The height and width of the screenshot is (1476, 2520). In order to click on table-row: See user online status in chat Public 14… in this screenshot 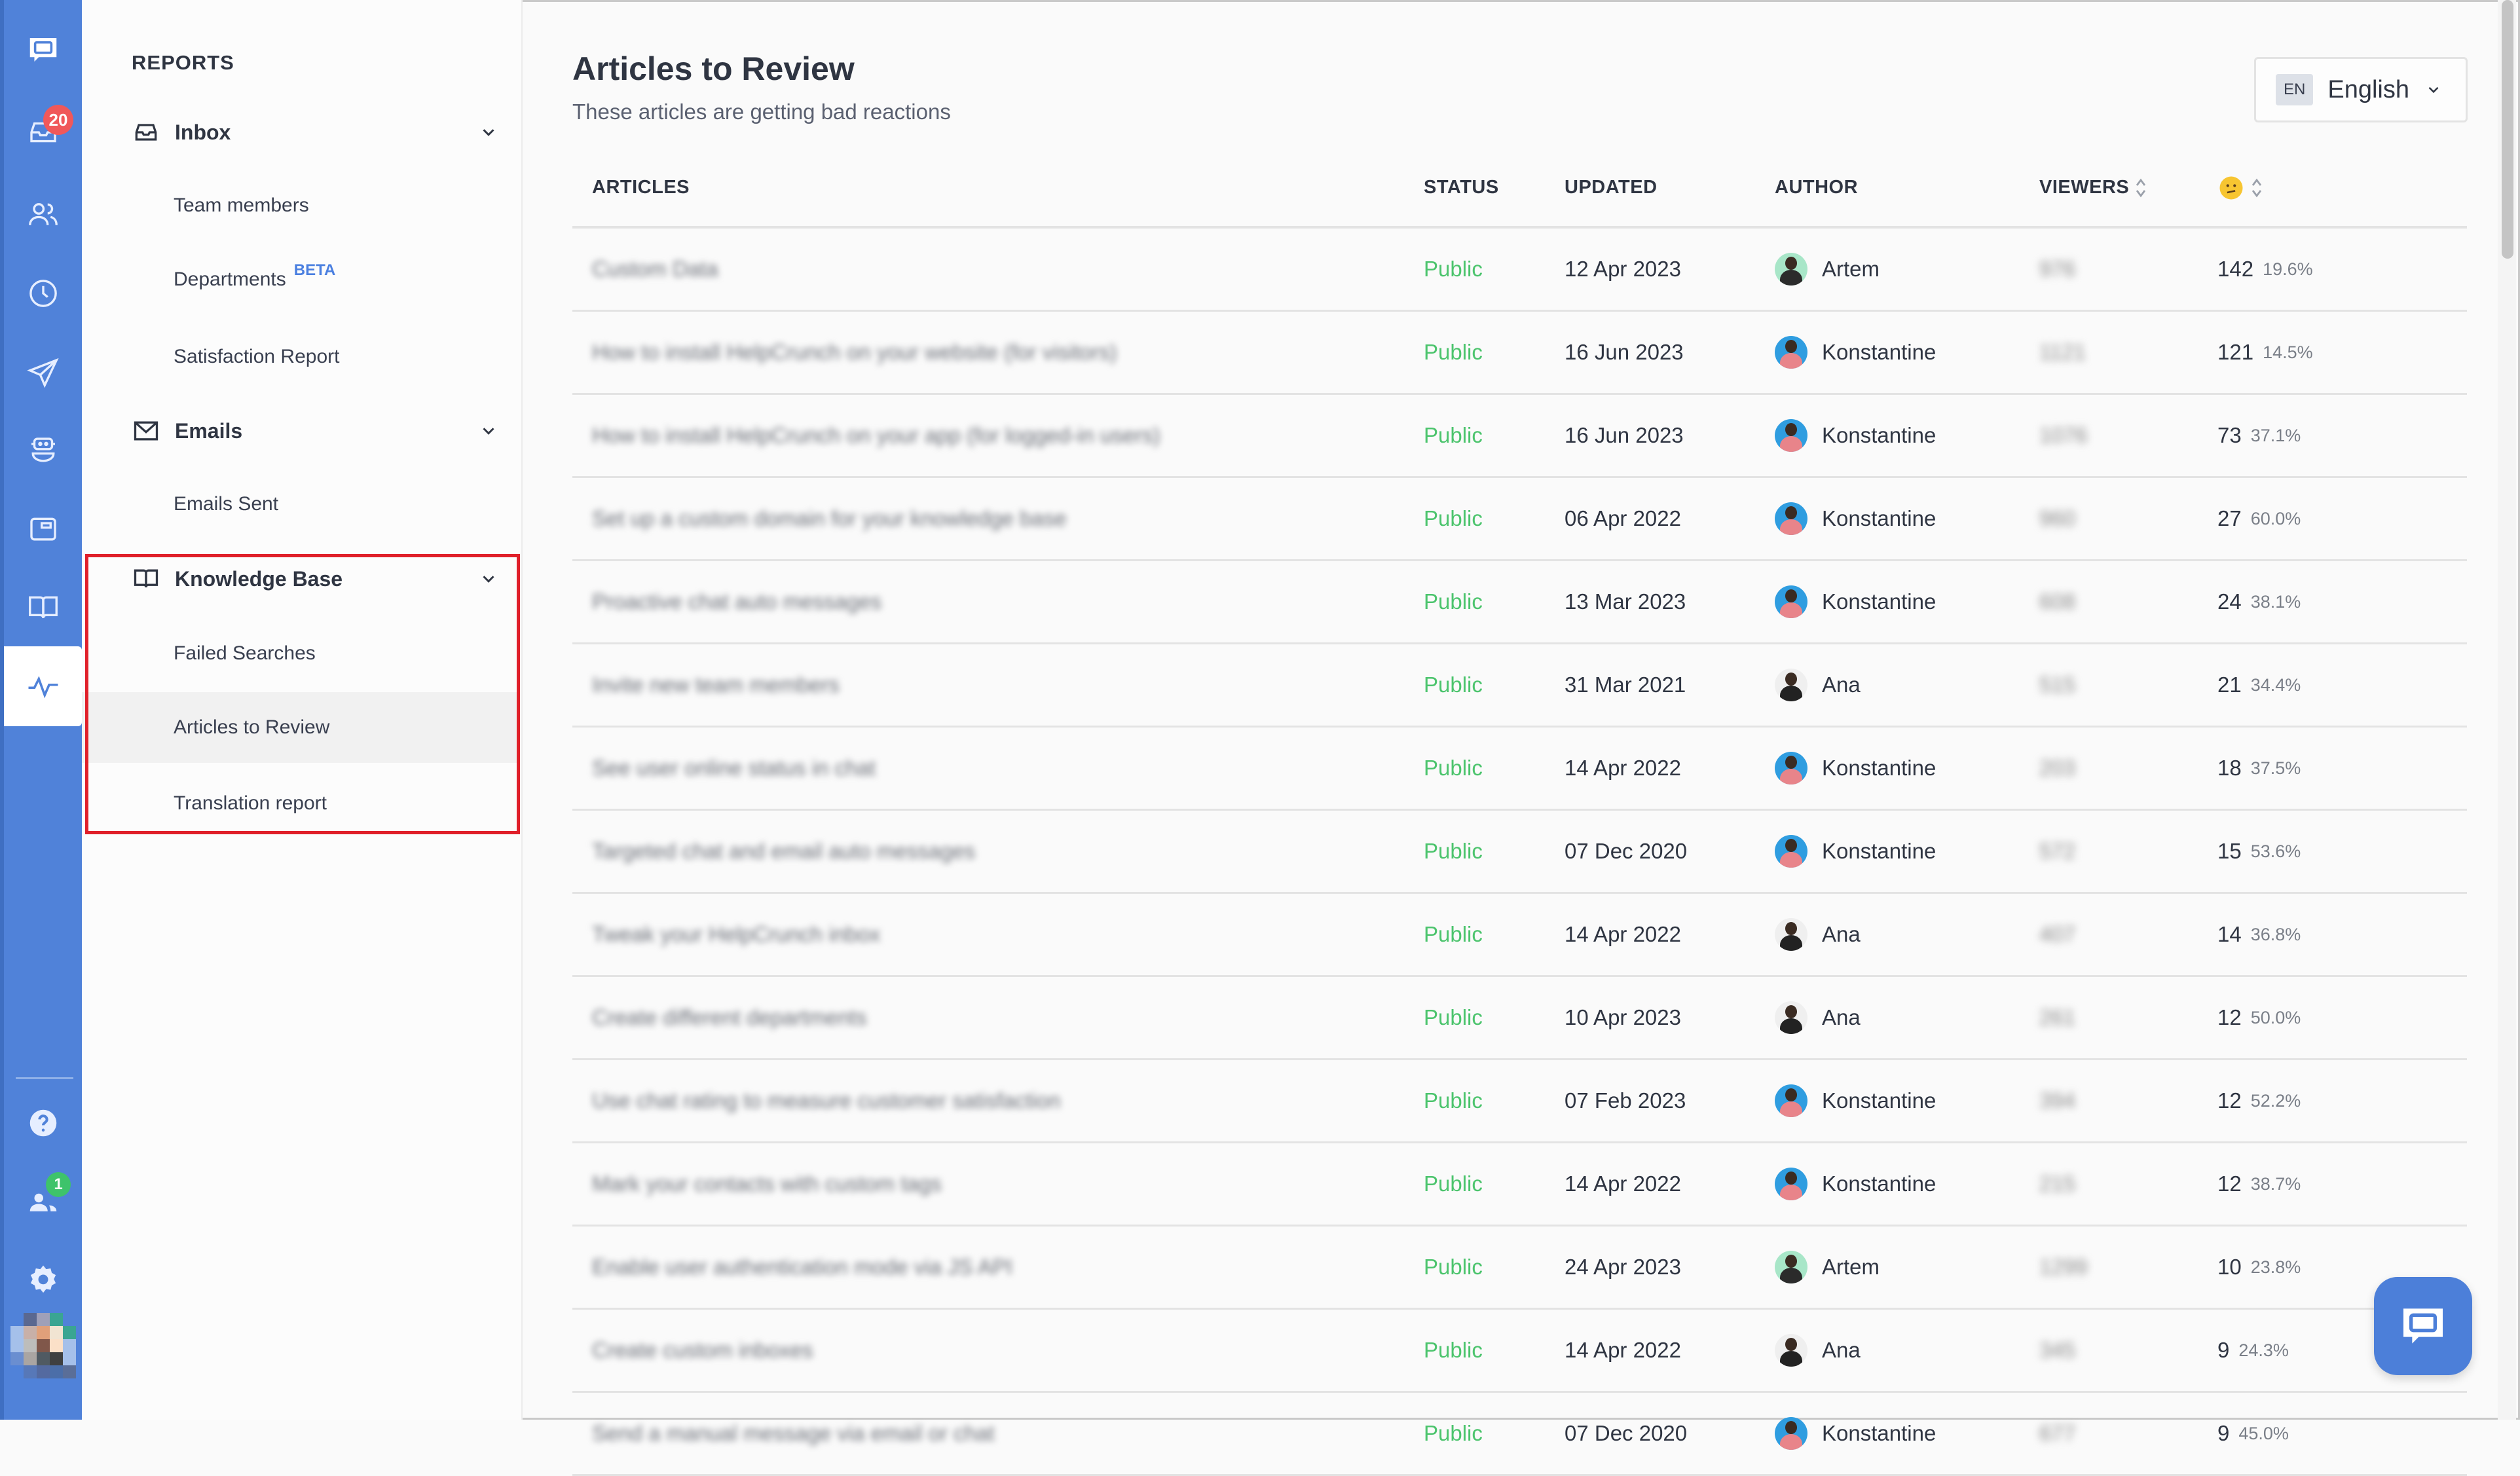, I will do `click(1519, 769)`.